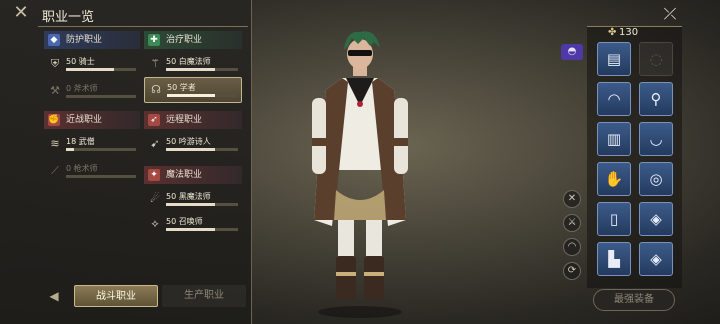 The image size is (720, 324). I want to click on job-blackmage-label: 50 黑魔法师, so click(188, 196).